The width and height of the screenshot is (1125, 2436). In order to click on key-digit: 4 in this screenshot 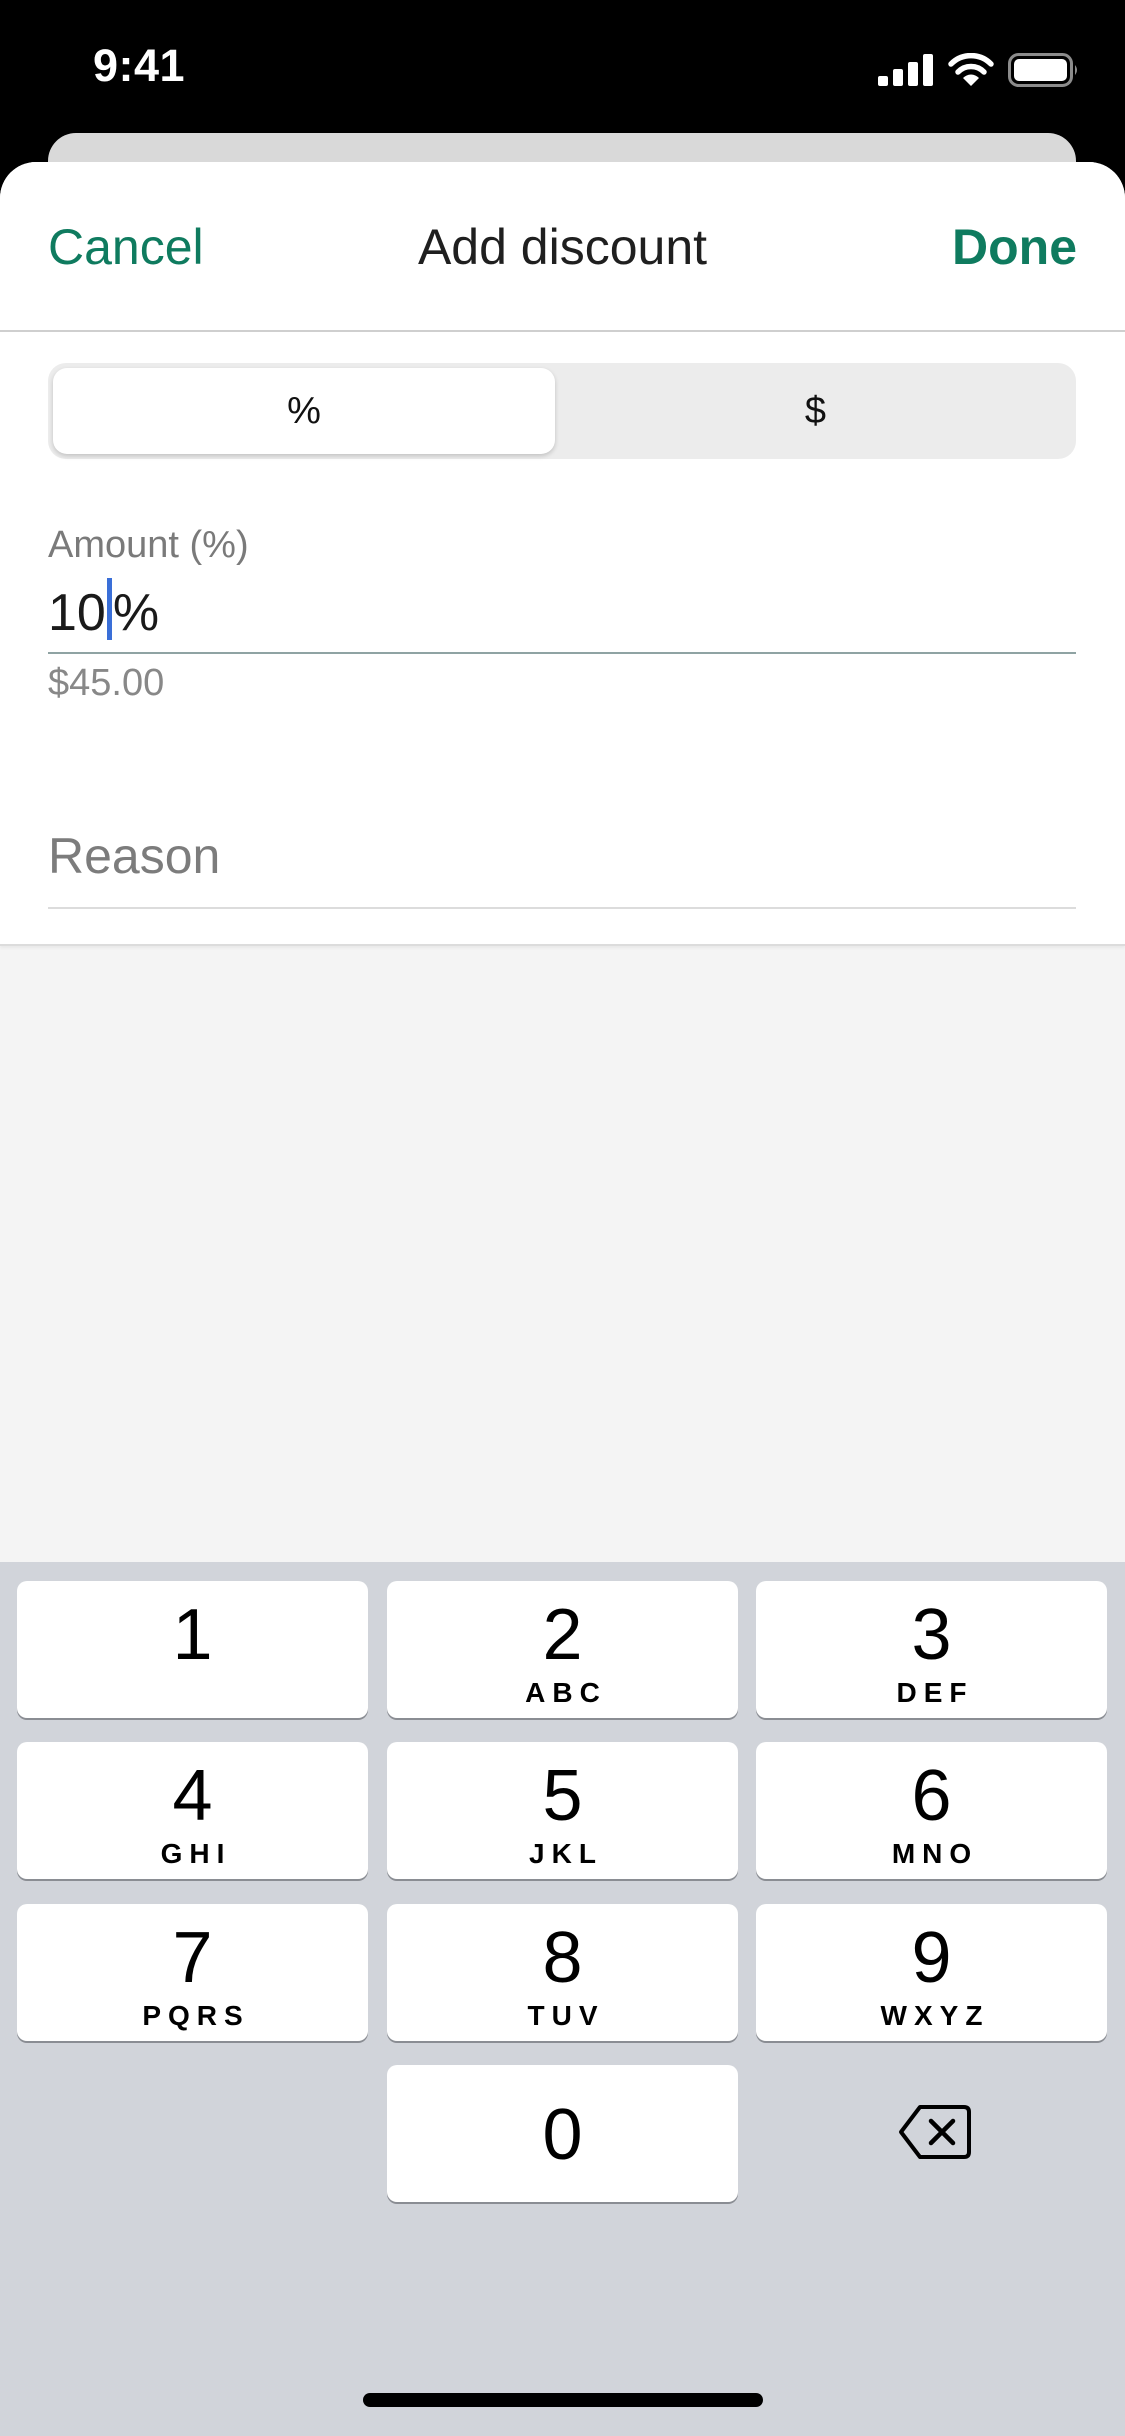, I will do `click(192, 1796)`.